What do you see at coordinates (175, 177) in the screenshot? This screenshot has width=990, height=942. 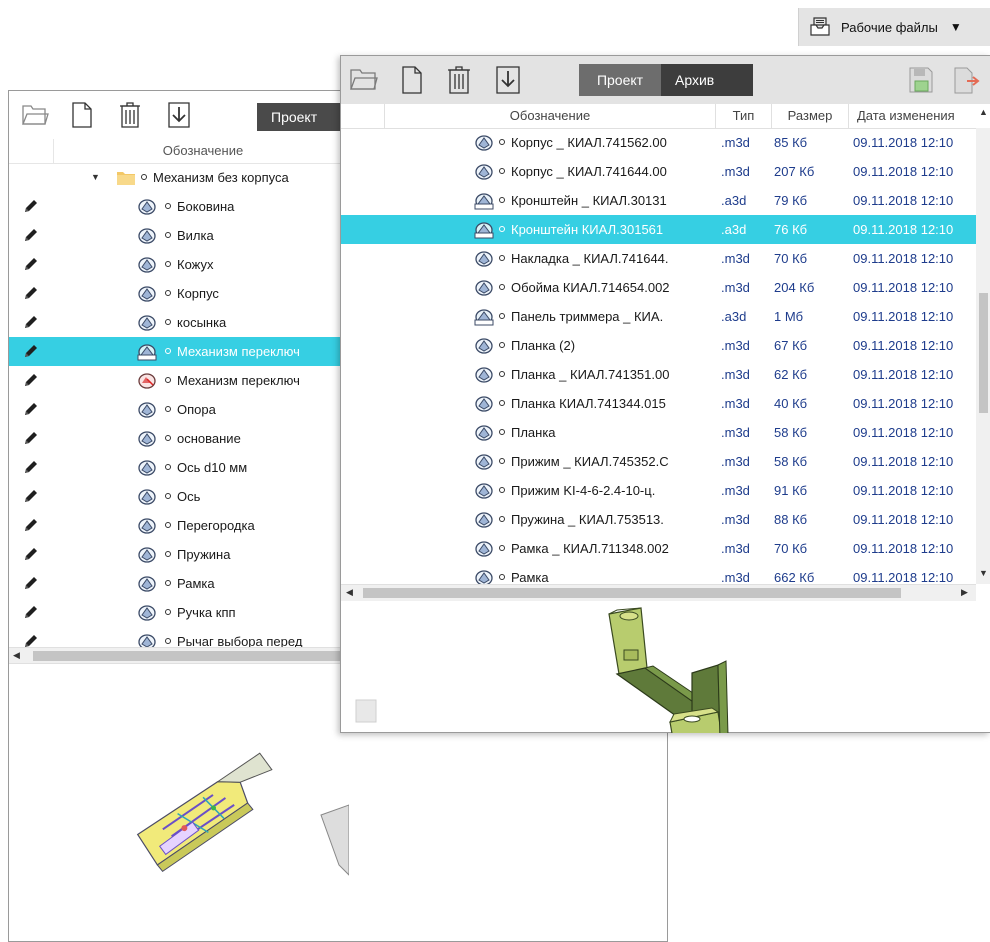 I see `tree-root-row: ▼ Механизм без корпуса` at bounding box center [175, 177].